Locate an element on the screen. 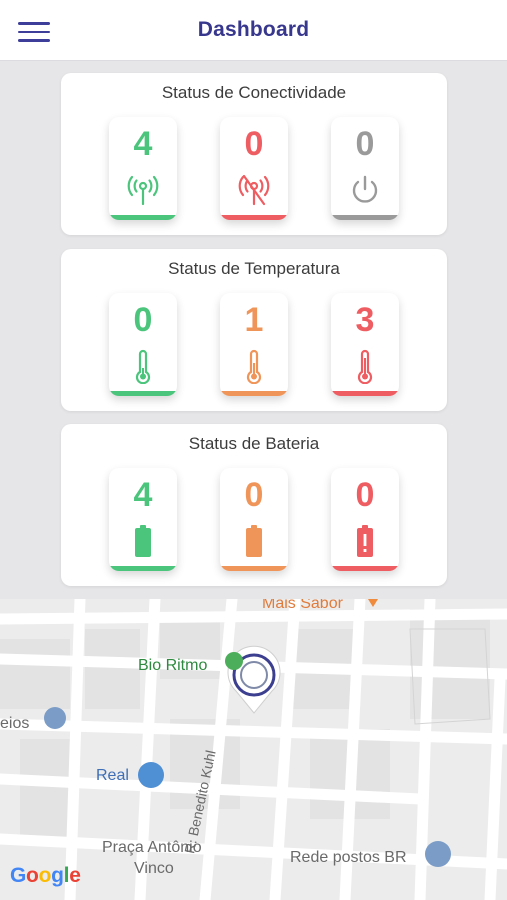 Image resolution: width=507 pixels, height=900 pixels. temperature-title: Status de Temperatura is located at coordinates (254, 268).